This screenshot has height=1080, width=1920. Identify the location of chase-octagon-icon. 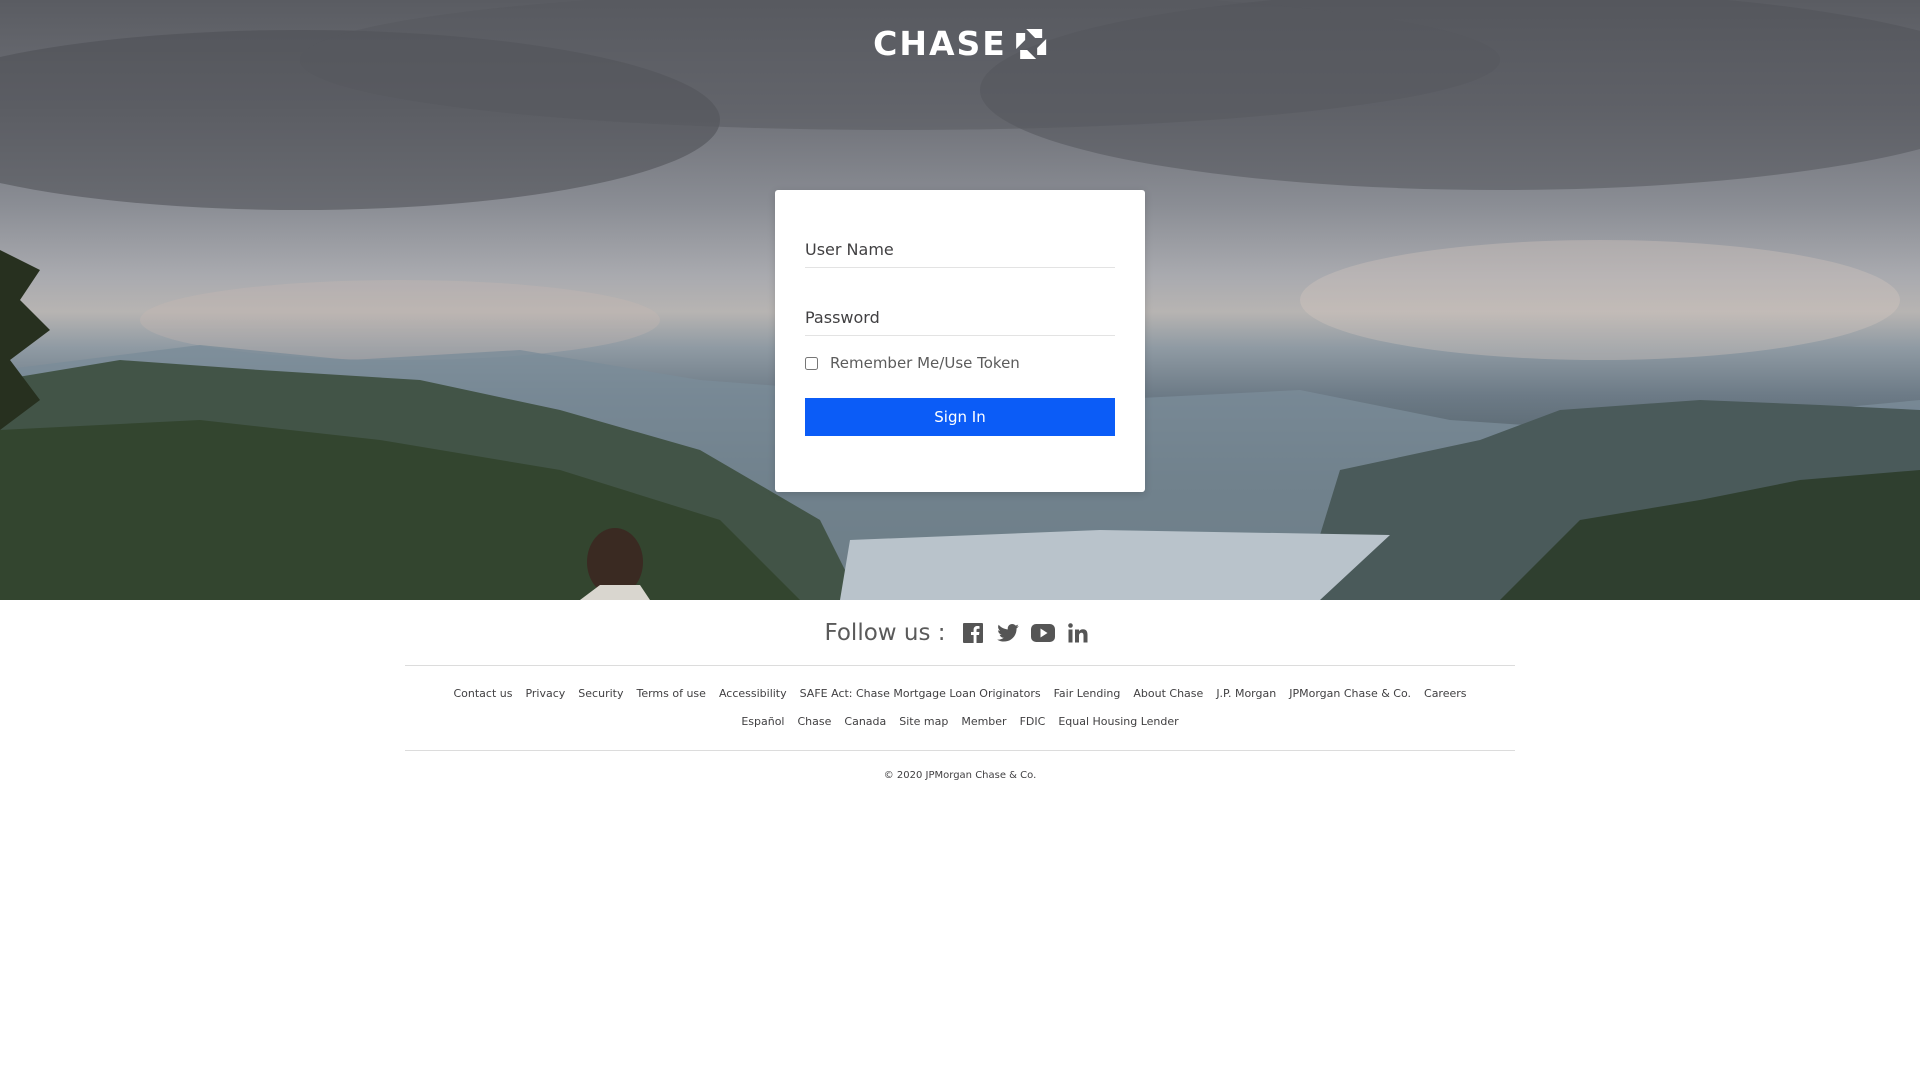
(1030, 44).